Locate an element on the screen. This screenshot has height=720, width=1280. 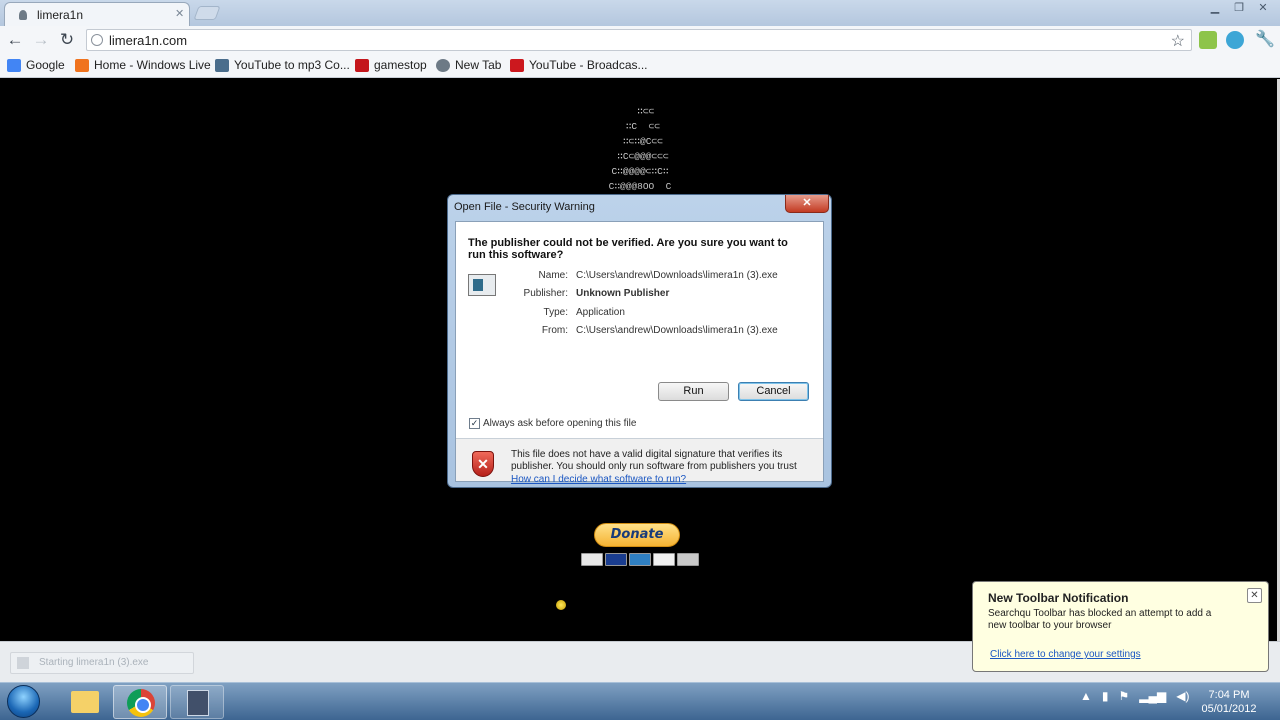
download-file-icon is located at coordinates (23, 663).